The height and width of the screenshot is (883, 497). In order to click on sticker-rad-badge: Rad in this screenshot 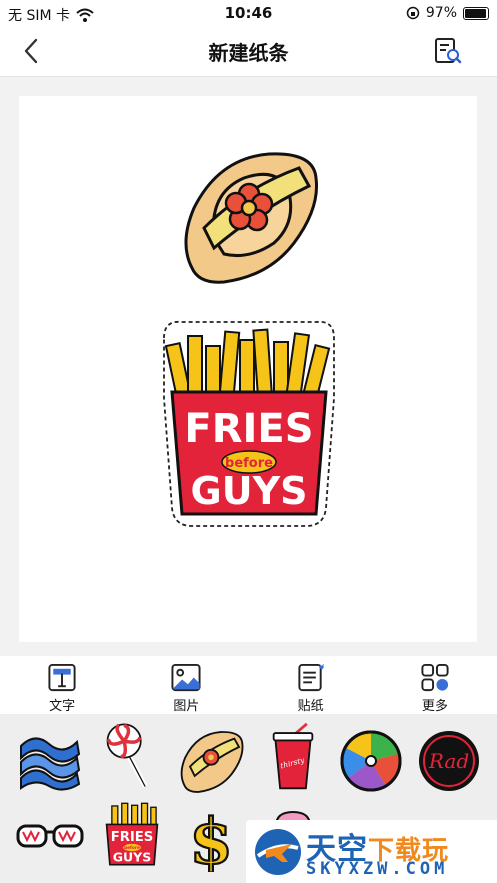, I will do `click(449, 761)`.